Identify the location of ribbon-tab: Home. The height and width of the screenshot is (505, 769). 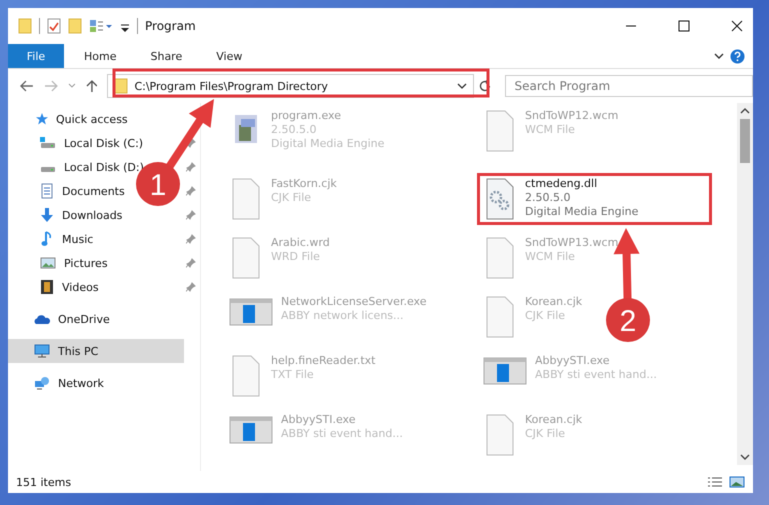
(100, 56).